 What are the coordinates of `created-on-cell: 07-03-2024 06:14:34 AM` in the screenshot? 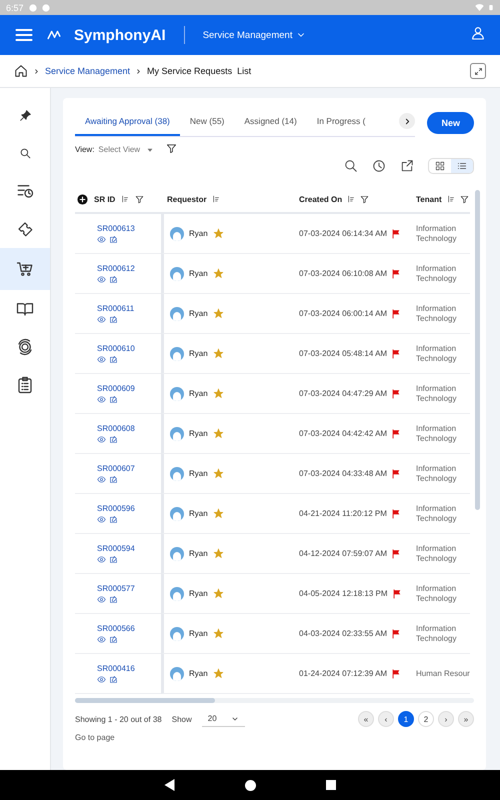 It's located at (343, 233).